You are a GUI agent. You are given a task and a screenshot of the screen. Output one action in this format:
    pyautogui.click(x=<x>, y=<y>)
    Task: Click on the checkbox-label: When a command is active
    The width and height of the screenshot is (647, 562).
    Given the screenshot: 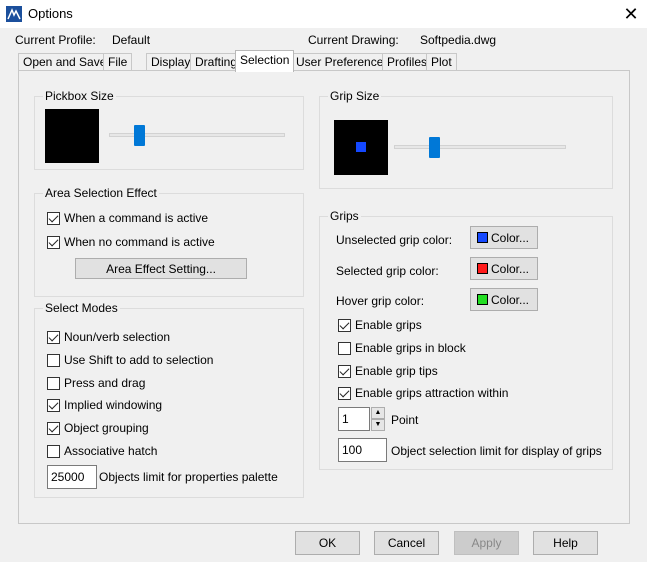 What is the action you would take?
    pyautogui.click(x=136, y=218)
    